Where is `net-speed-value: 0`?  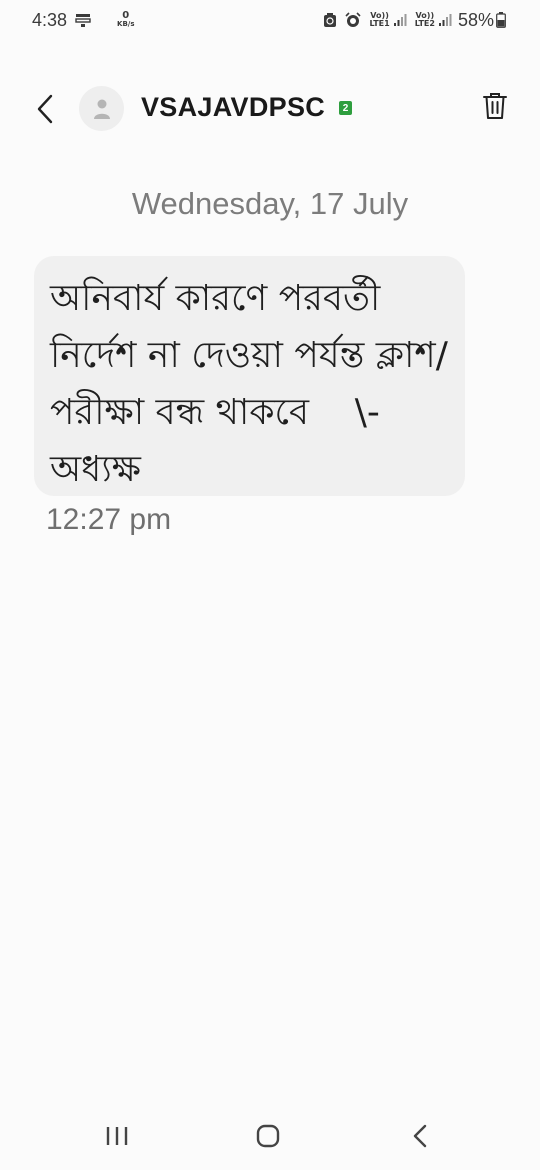
net-speed-value: 0 is located at coordinates (126, 15).